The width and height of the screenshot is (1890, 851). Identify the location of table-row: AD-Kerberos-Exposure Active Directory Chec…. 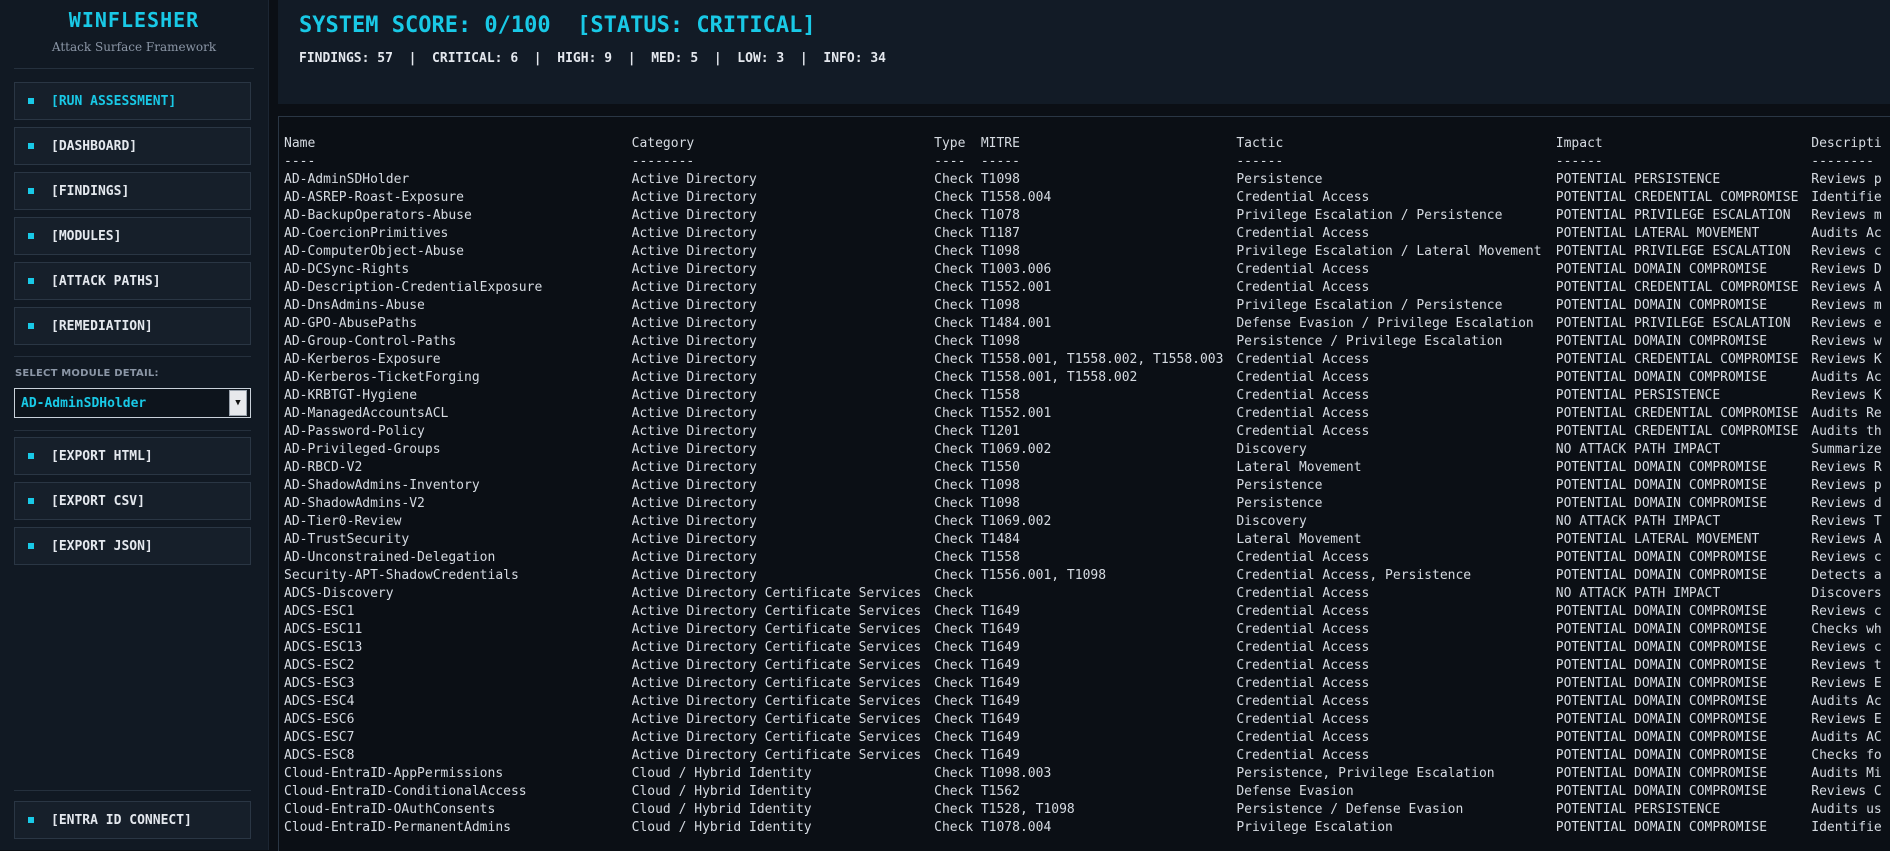
(1087, 360).